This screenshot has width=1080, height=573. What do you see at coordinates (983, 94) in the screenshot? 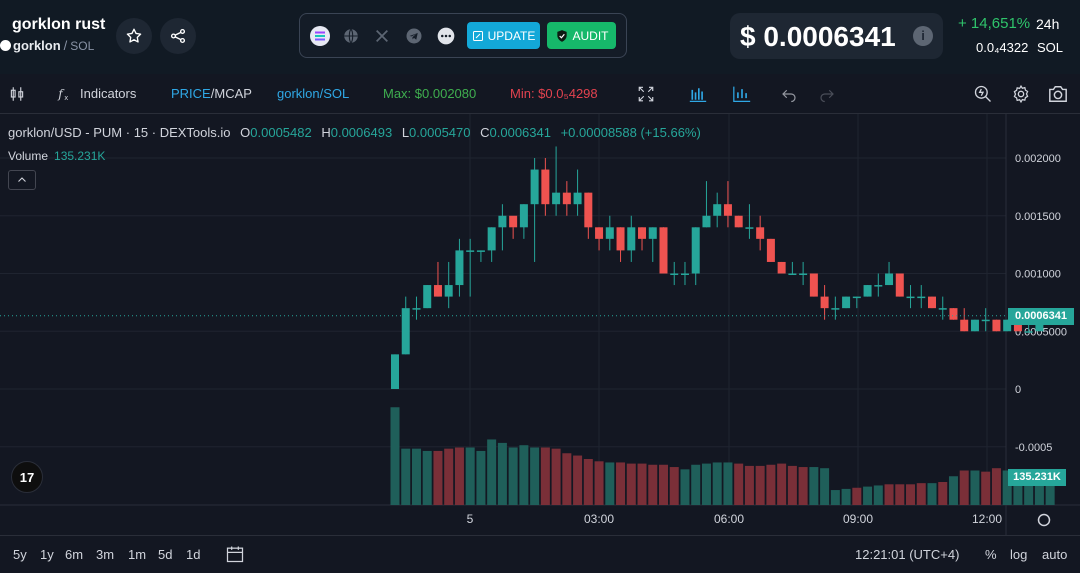
I see `quick-search-icon` at bounding box center [983, 94].